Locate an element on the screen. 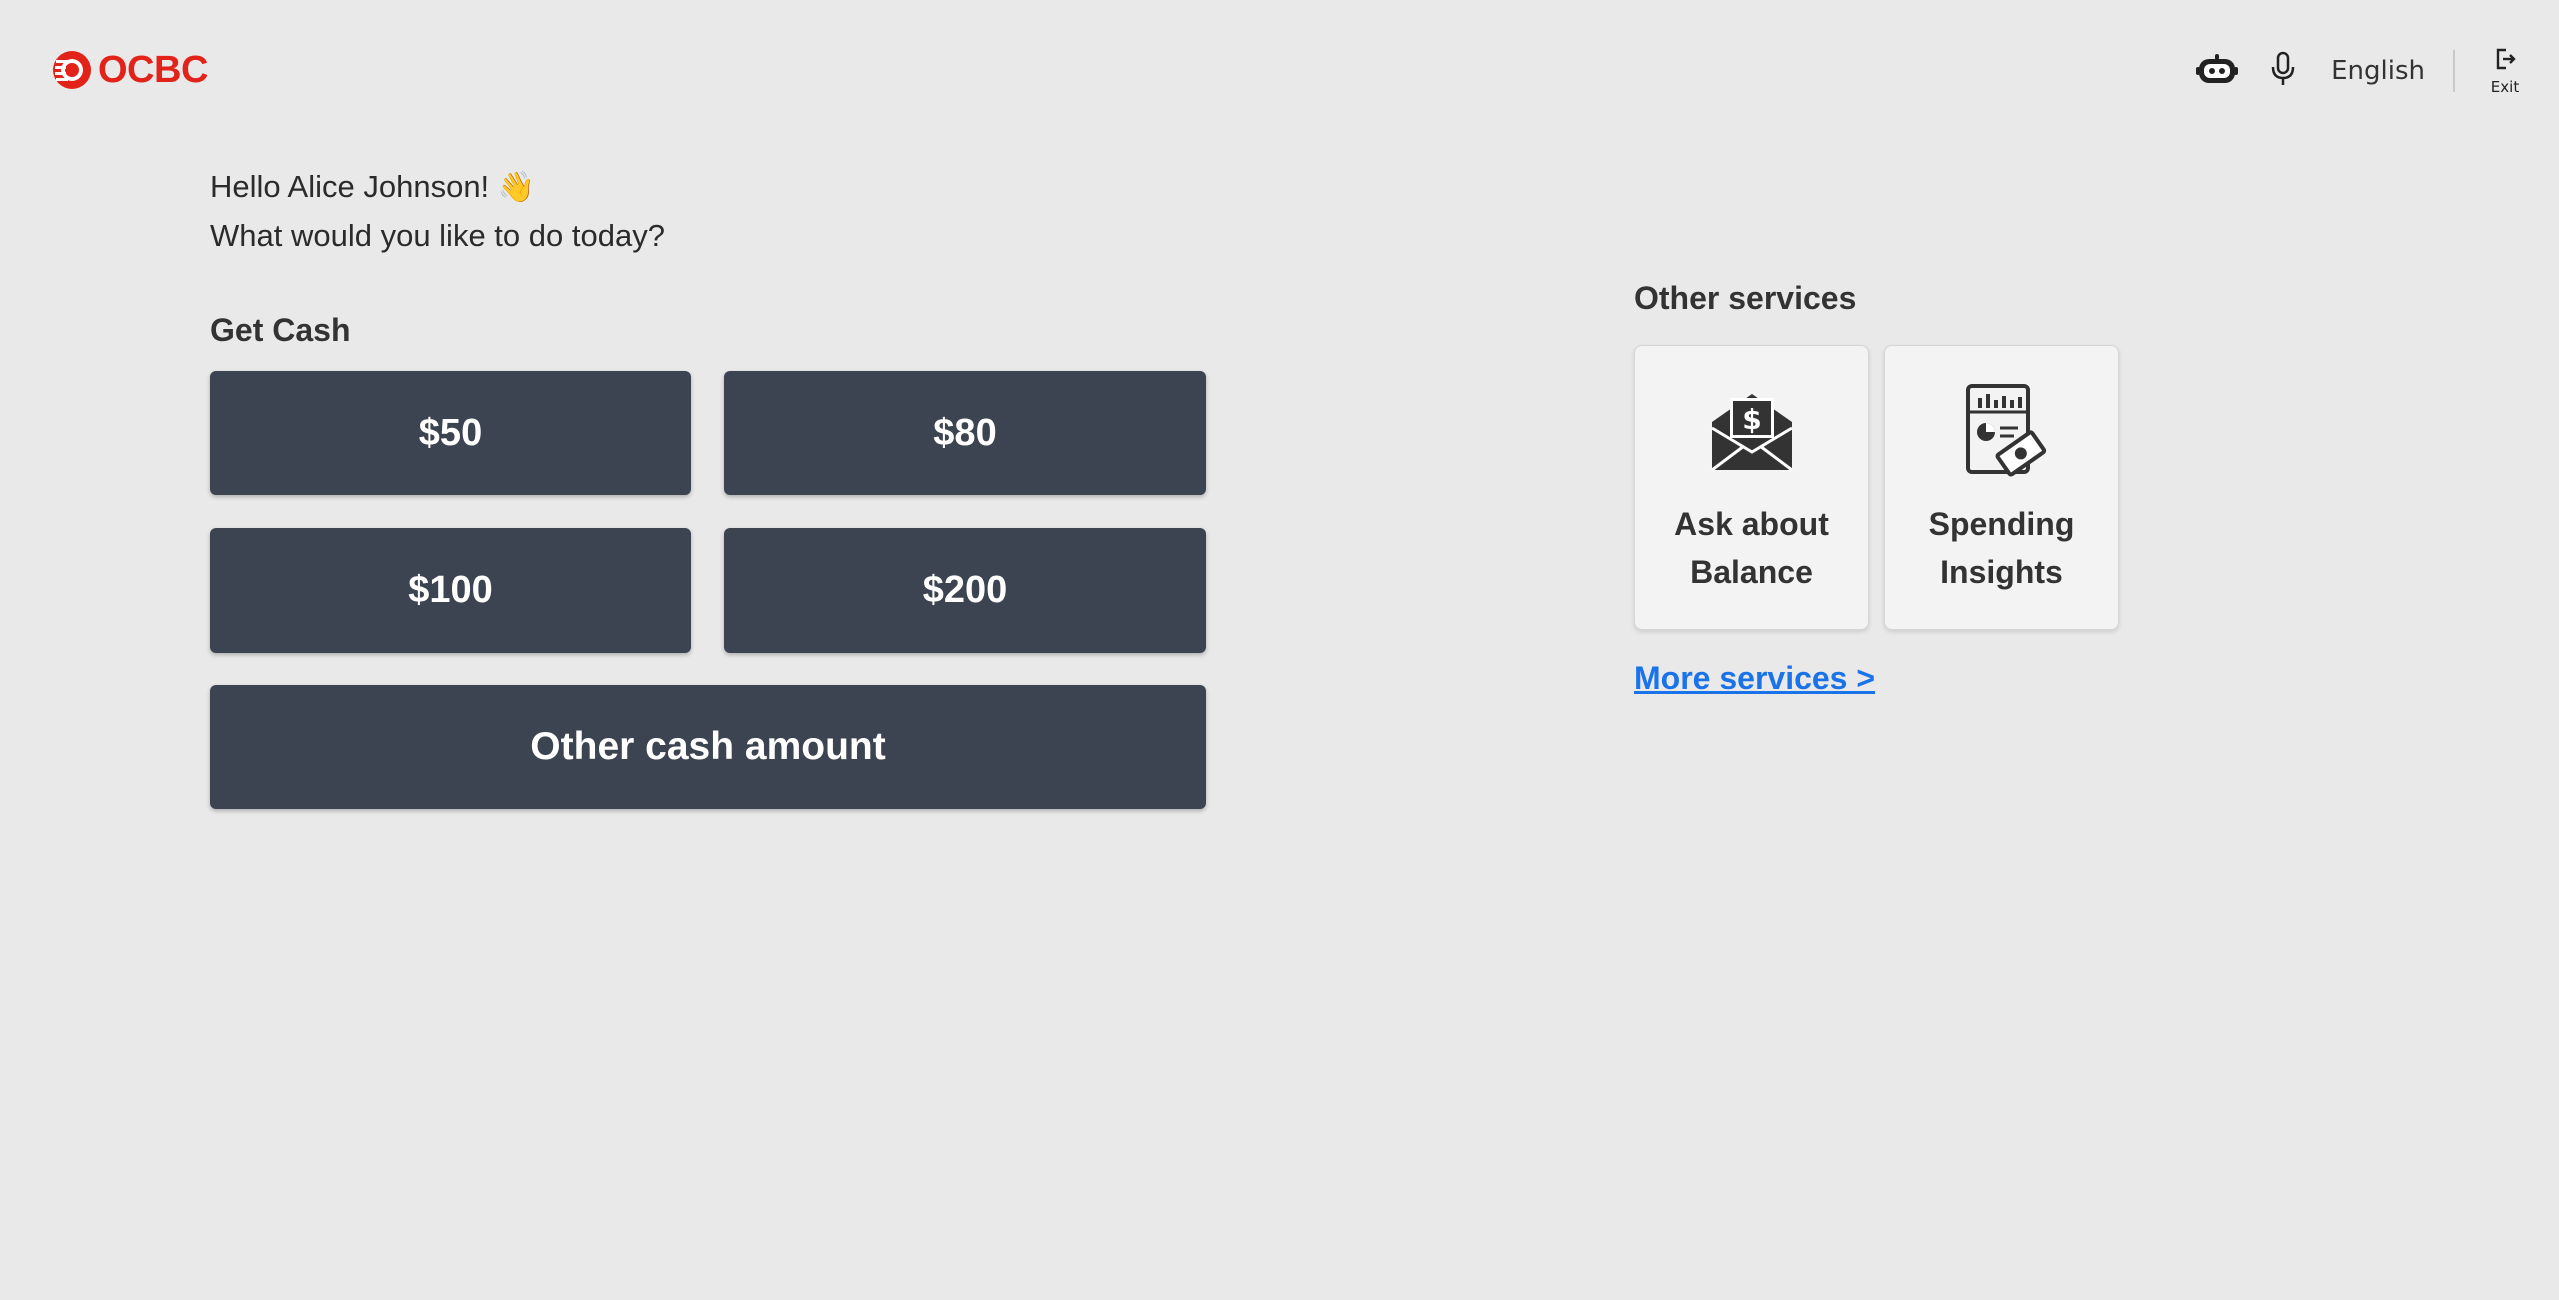 Image resolution: width=2559 pixels, height=1300 pixels. greeting-name: Hello Alice Johnson! is located at coordinates (350, 186).